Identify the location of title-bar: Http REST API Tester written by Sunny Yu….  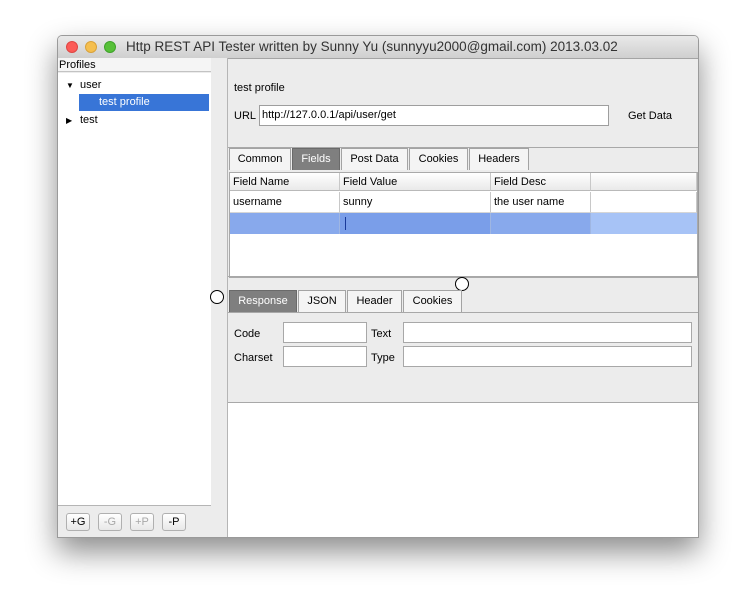
(378, 47).